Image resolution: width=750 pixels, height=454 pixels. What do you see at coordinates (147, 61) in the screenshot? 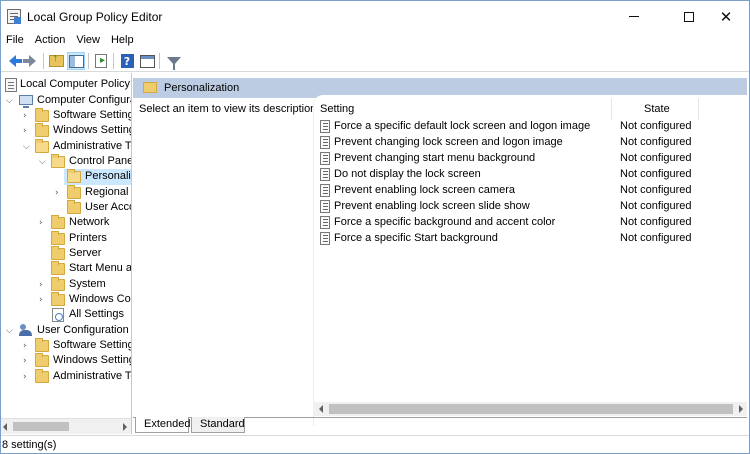
I see `properties-button` at bounding box center [147, 61].